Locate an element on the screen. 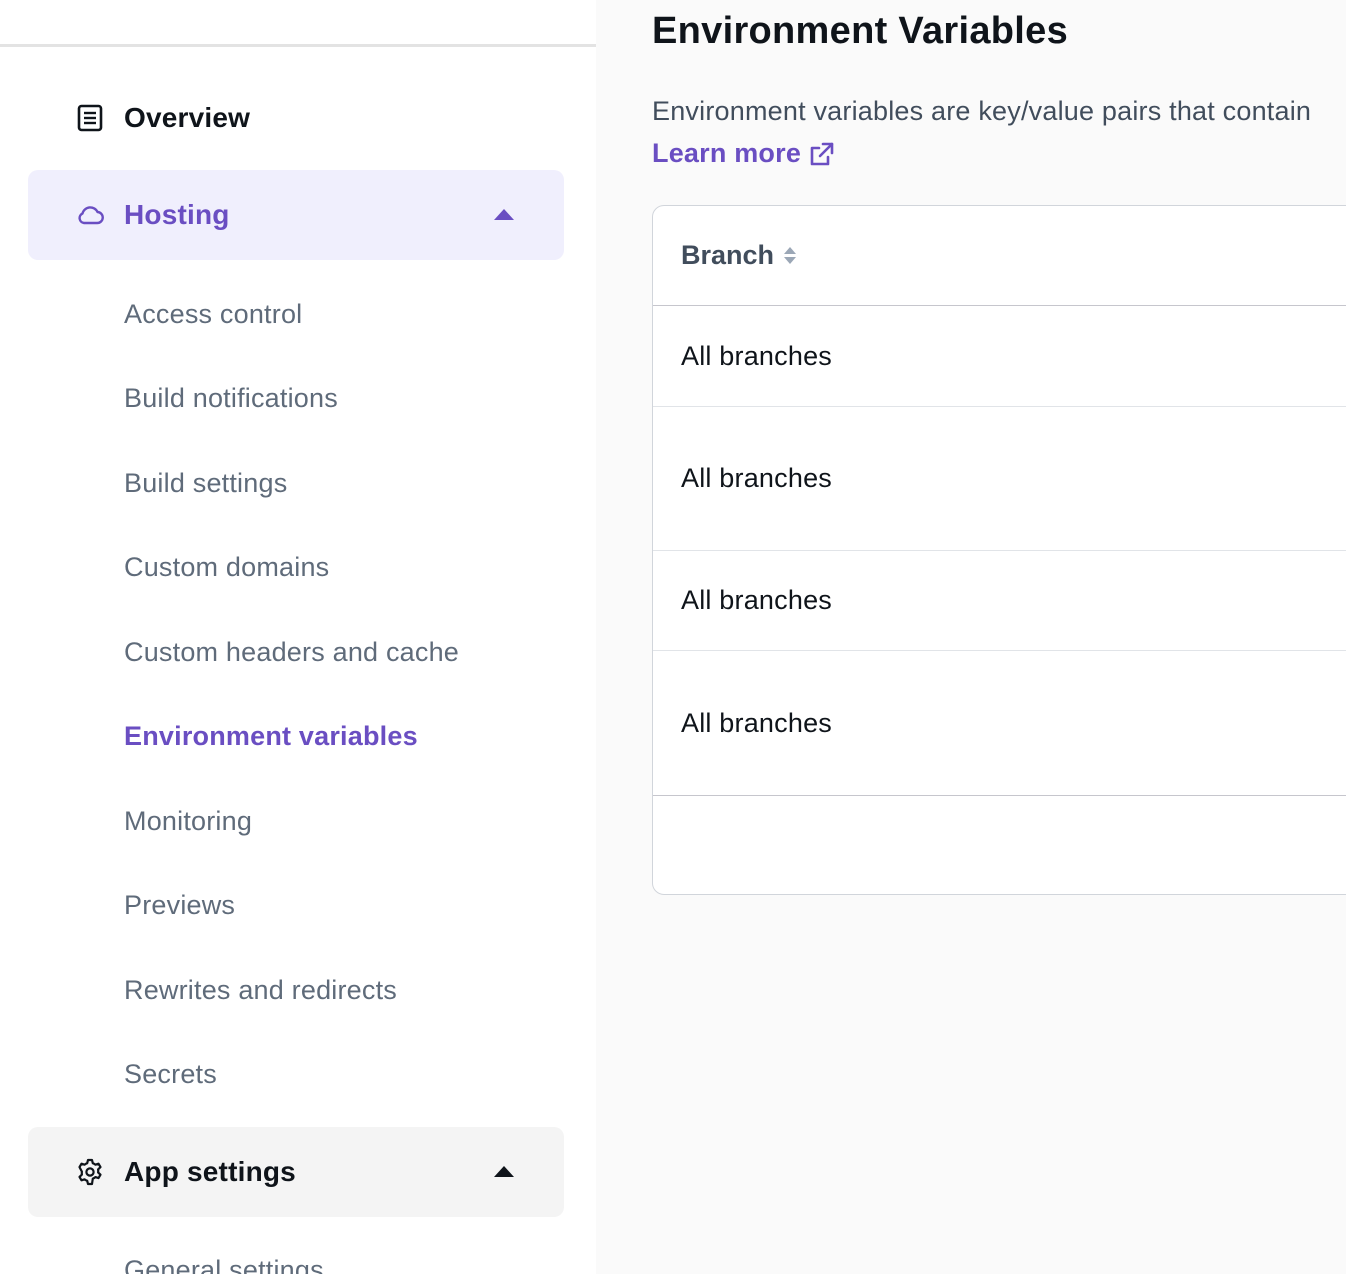 Image resolution: width=1346 pixels, height=1274 pixels. nav-overview-label: Overview is located at coordinates (187, 117).